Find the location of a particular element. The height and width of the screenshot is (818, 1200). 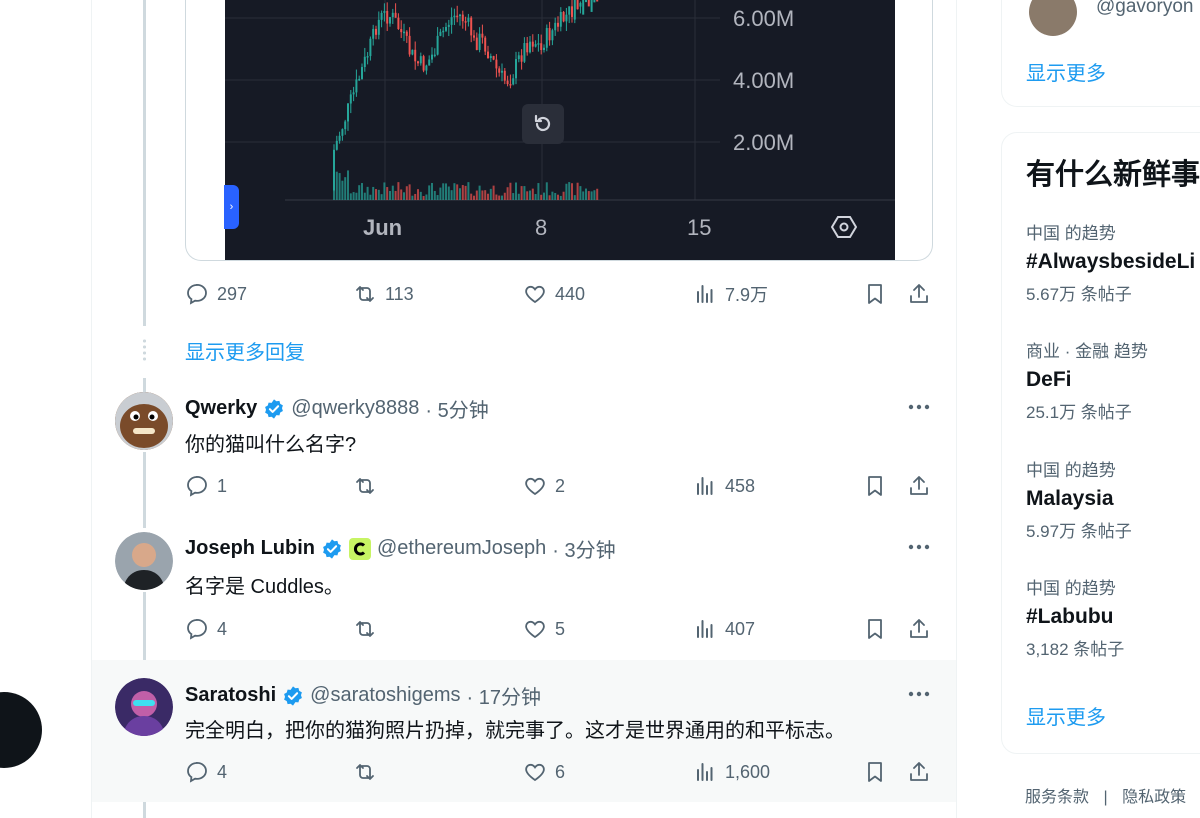

tweet-time: · 5分钟 is located at coordinates (456, 408).